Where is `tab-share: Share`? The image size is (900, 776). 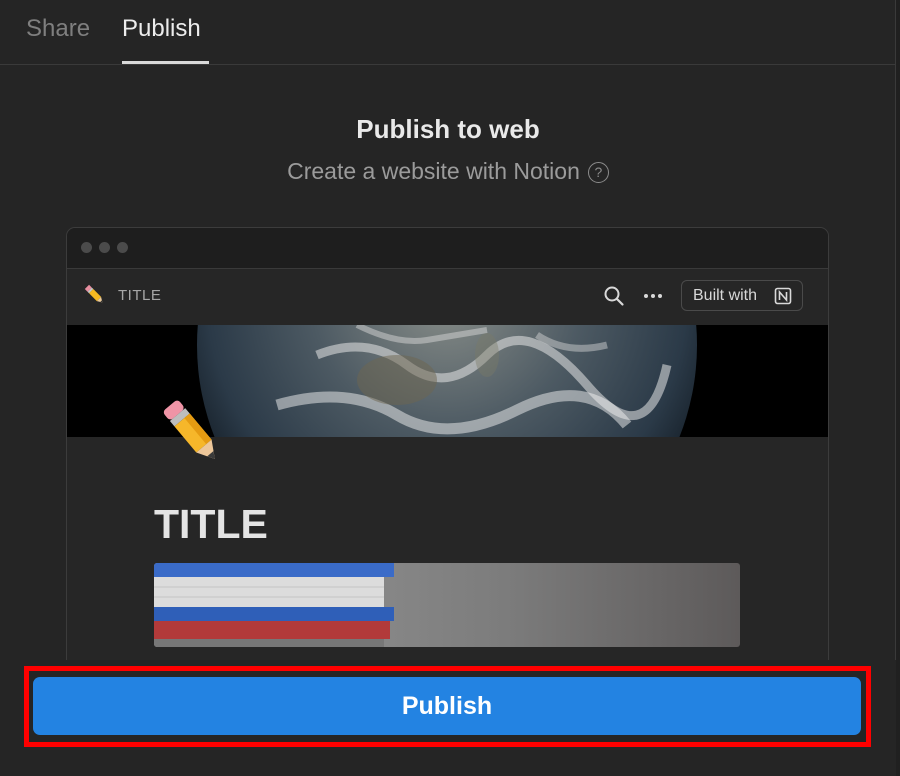
tab-share: Share is located at coordinates (58, 29).